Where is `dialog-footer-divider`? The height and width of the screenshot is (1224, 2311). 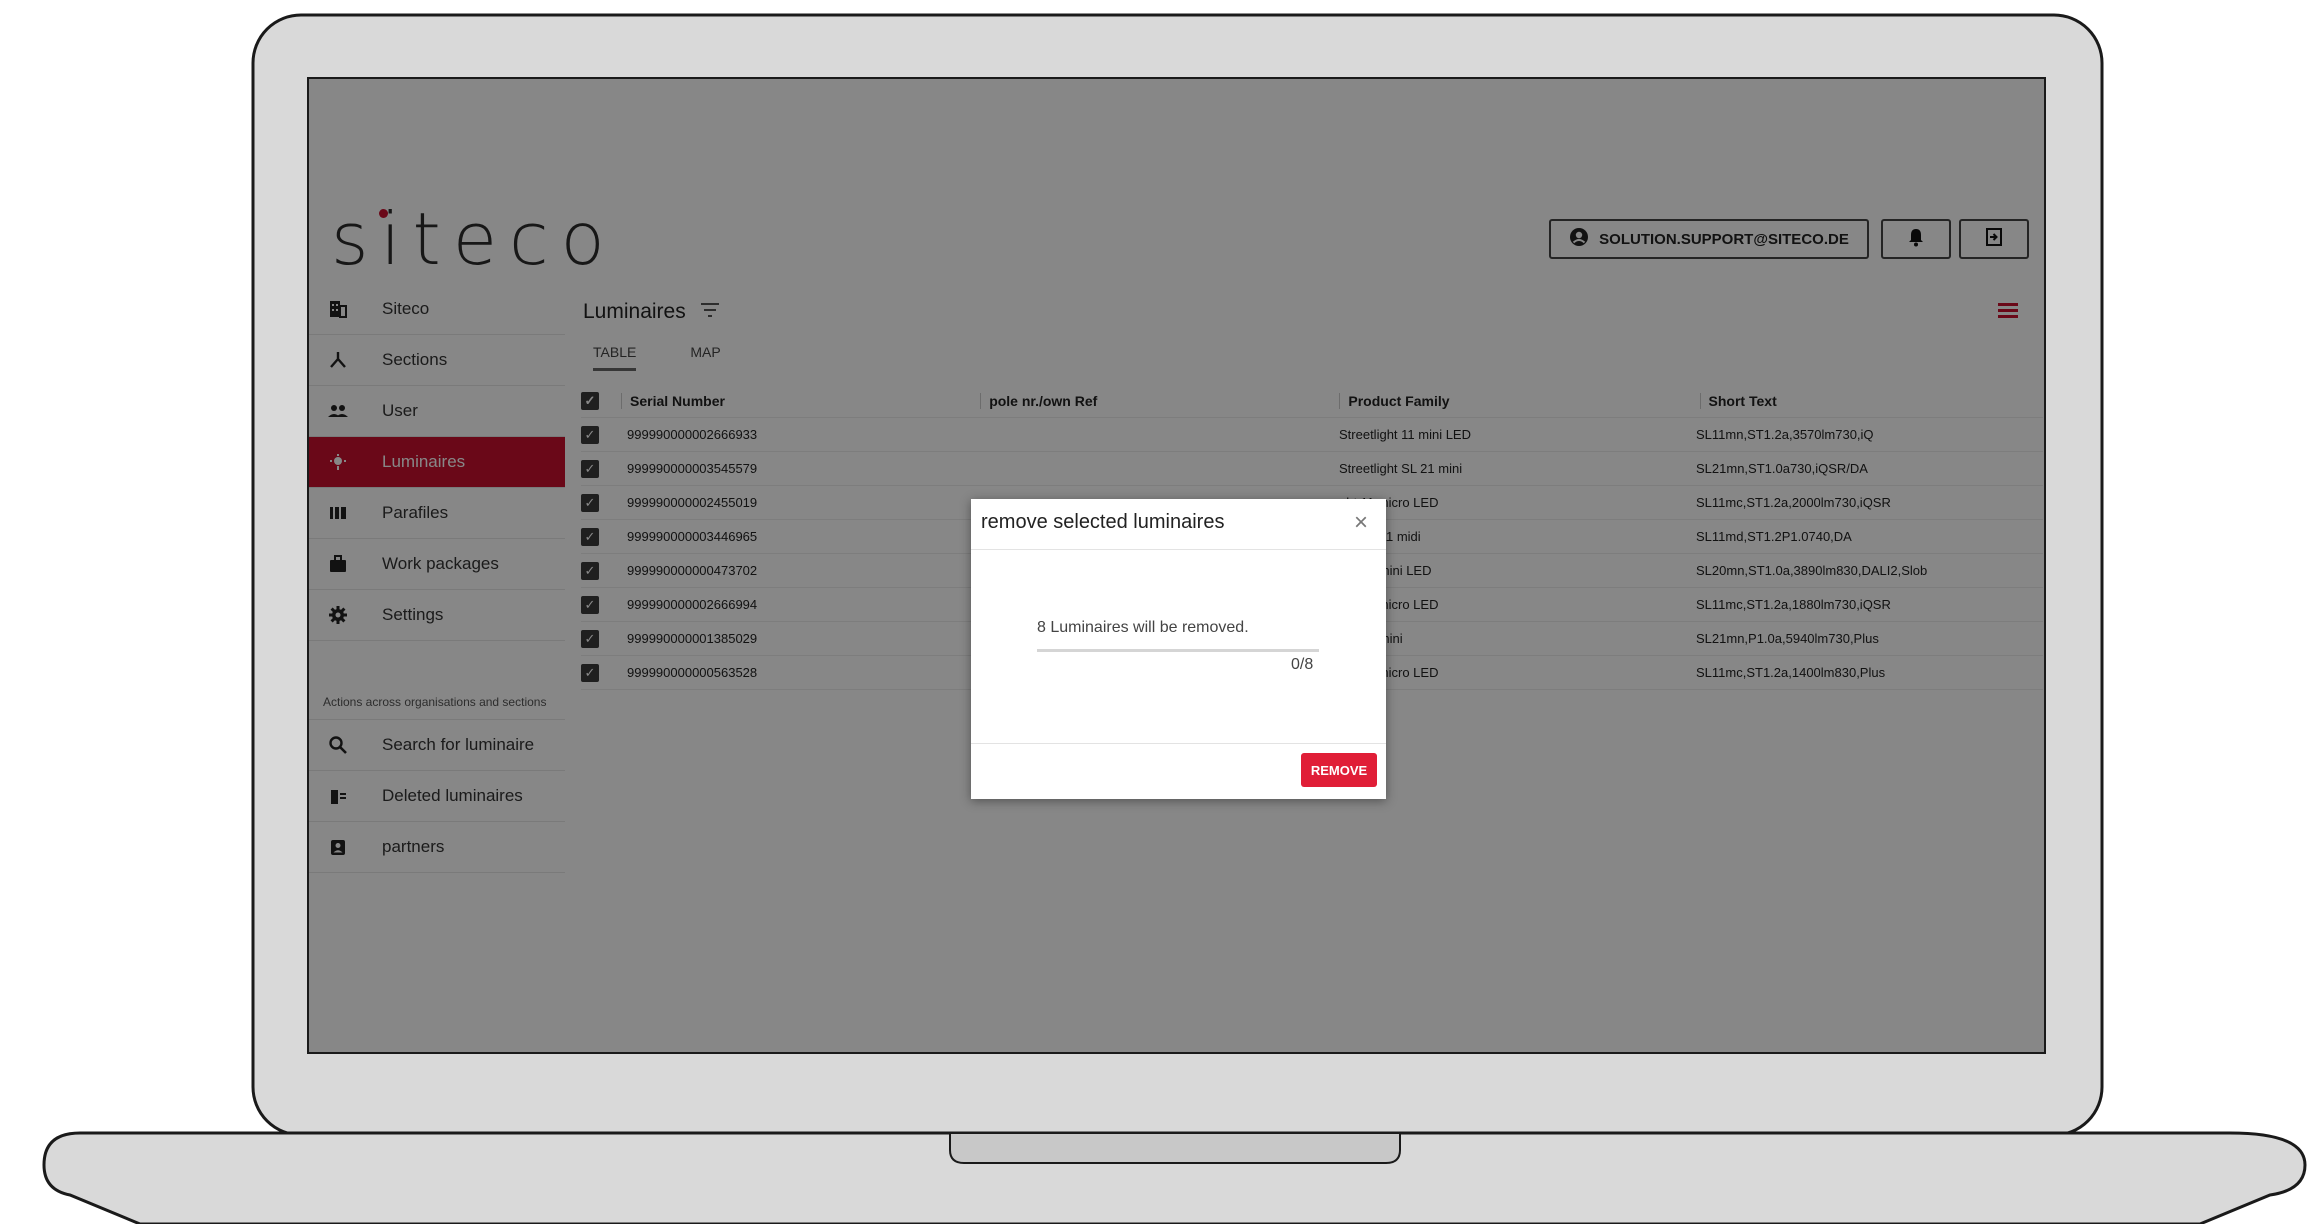
dialog-footer-divider is located at coordinates (1178, 743).